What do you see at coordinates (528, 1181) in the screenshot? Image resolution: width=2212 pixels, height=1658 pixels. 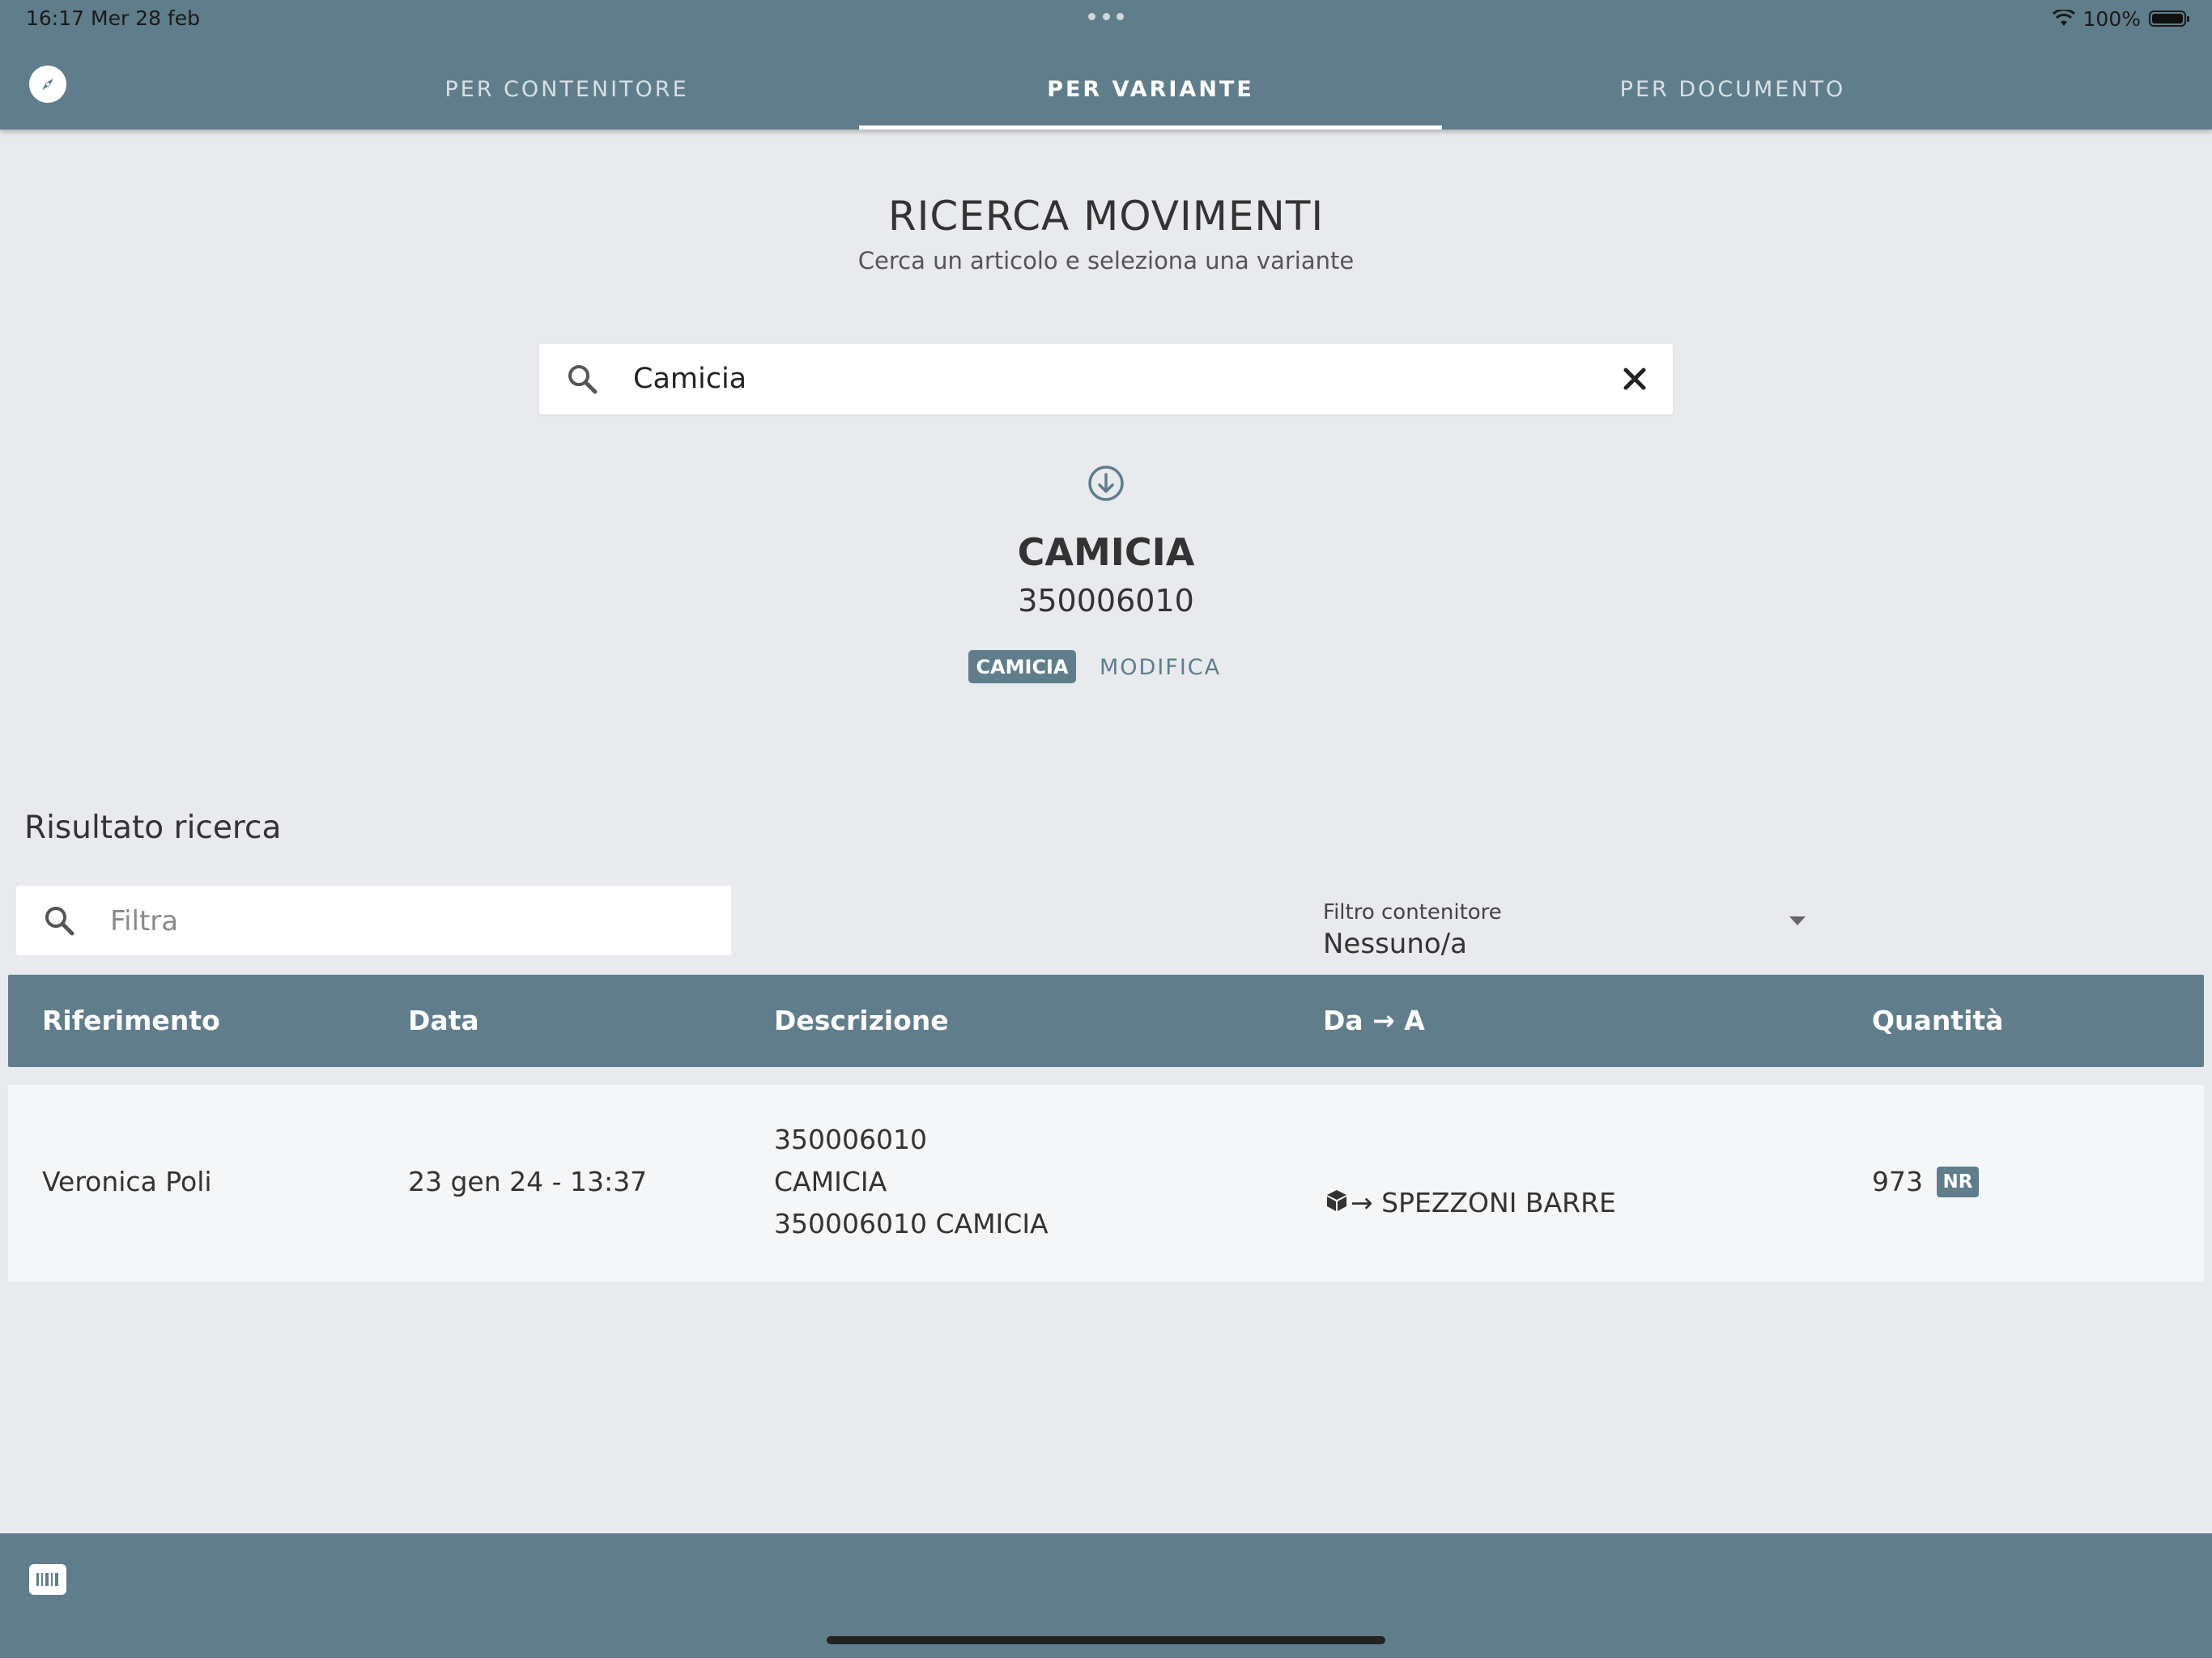 I see `cell-data: 23 gen 24 - 13:37` at bounding box center [528, 1181].